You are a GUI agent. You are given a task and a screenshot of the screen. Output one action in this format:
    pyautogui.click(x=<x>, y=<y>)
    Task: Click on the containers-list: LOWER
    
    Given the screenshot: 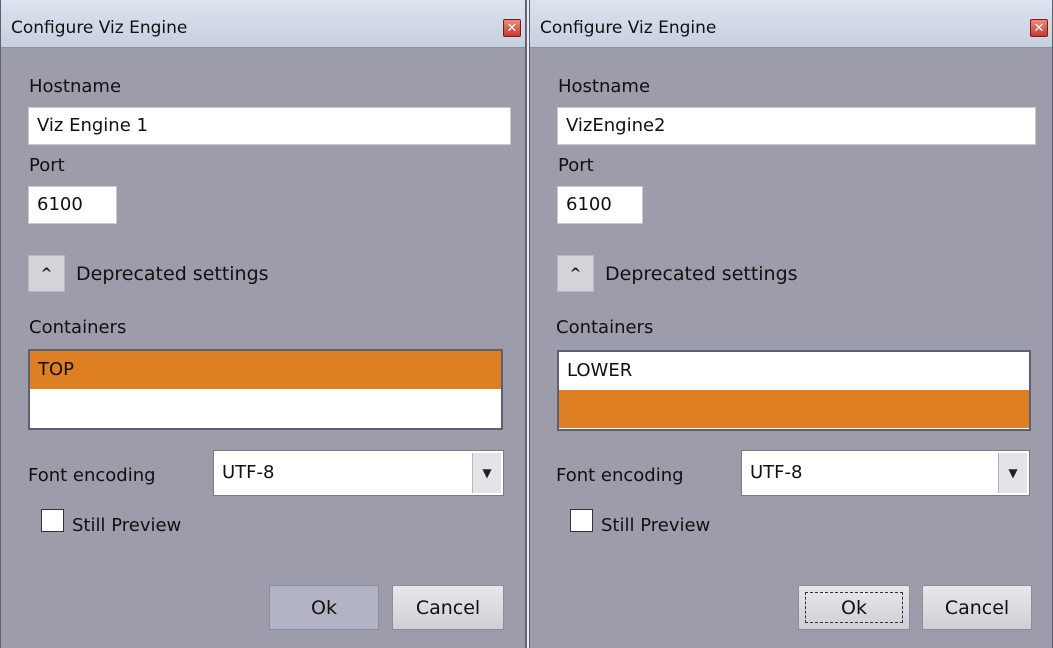 What is the action you would take?
    pyautogui.click(x=794, y=390)
    